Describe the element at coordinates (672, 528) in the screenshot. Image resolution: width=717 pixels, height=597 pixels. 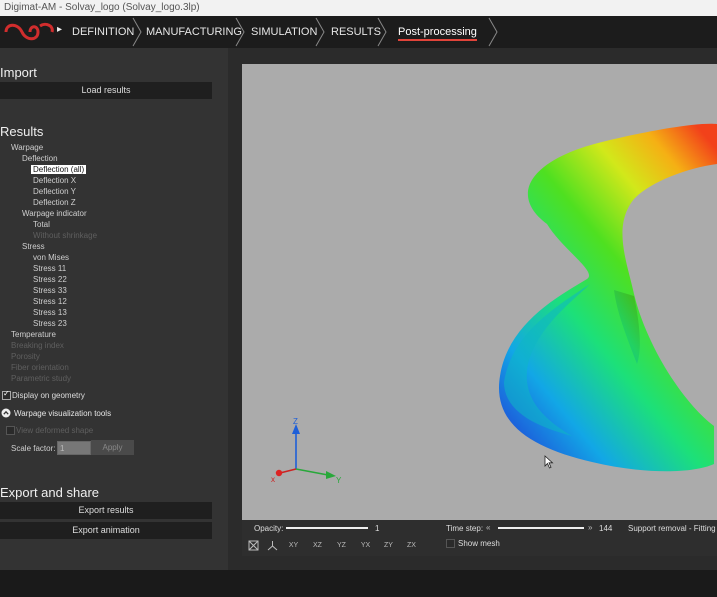
I see `support-removal-label: Support removal - Fitting` at that location.